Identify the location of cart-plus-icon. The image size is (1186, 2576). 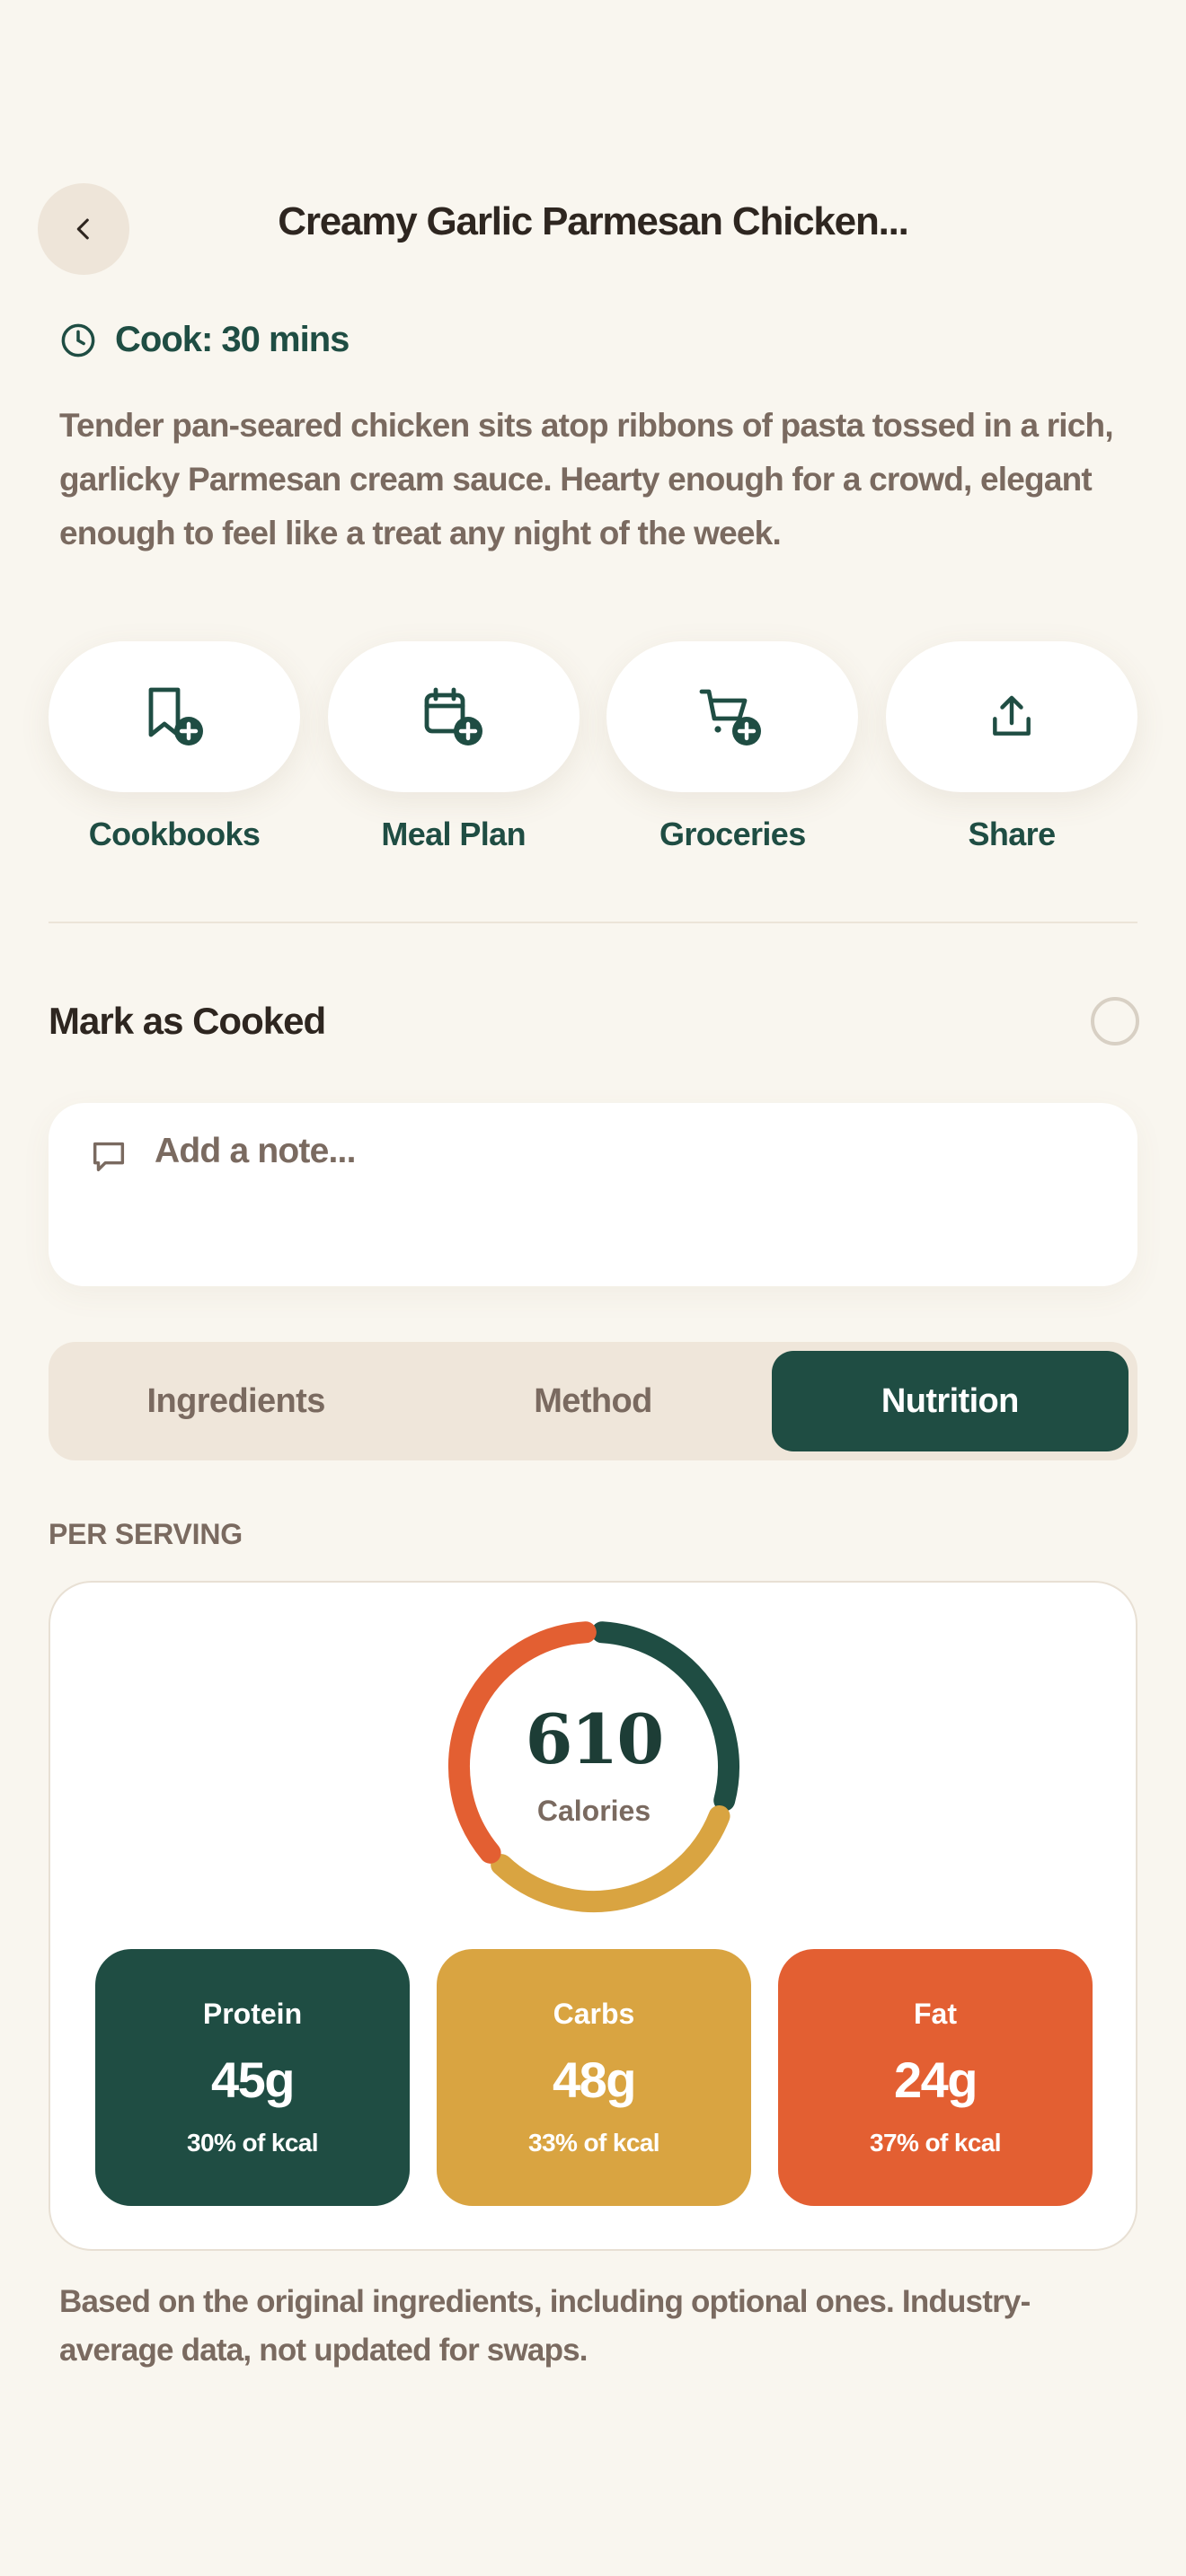
(730, 717).